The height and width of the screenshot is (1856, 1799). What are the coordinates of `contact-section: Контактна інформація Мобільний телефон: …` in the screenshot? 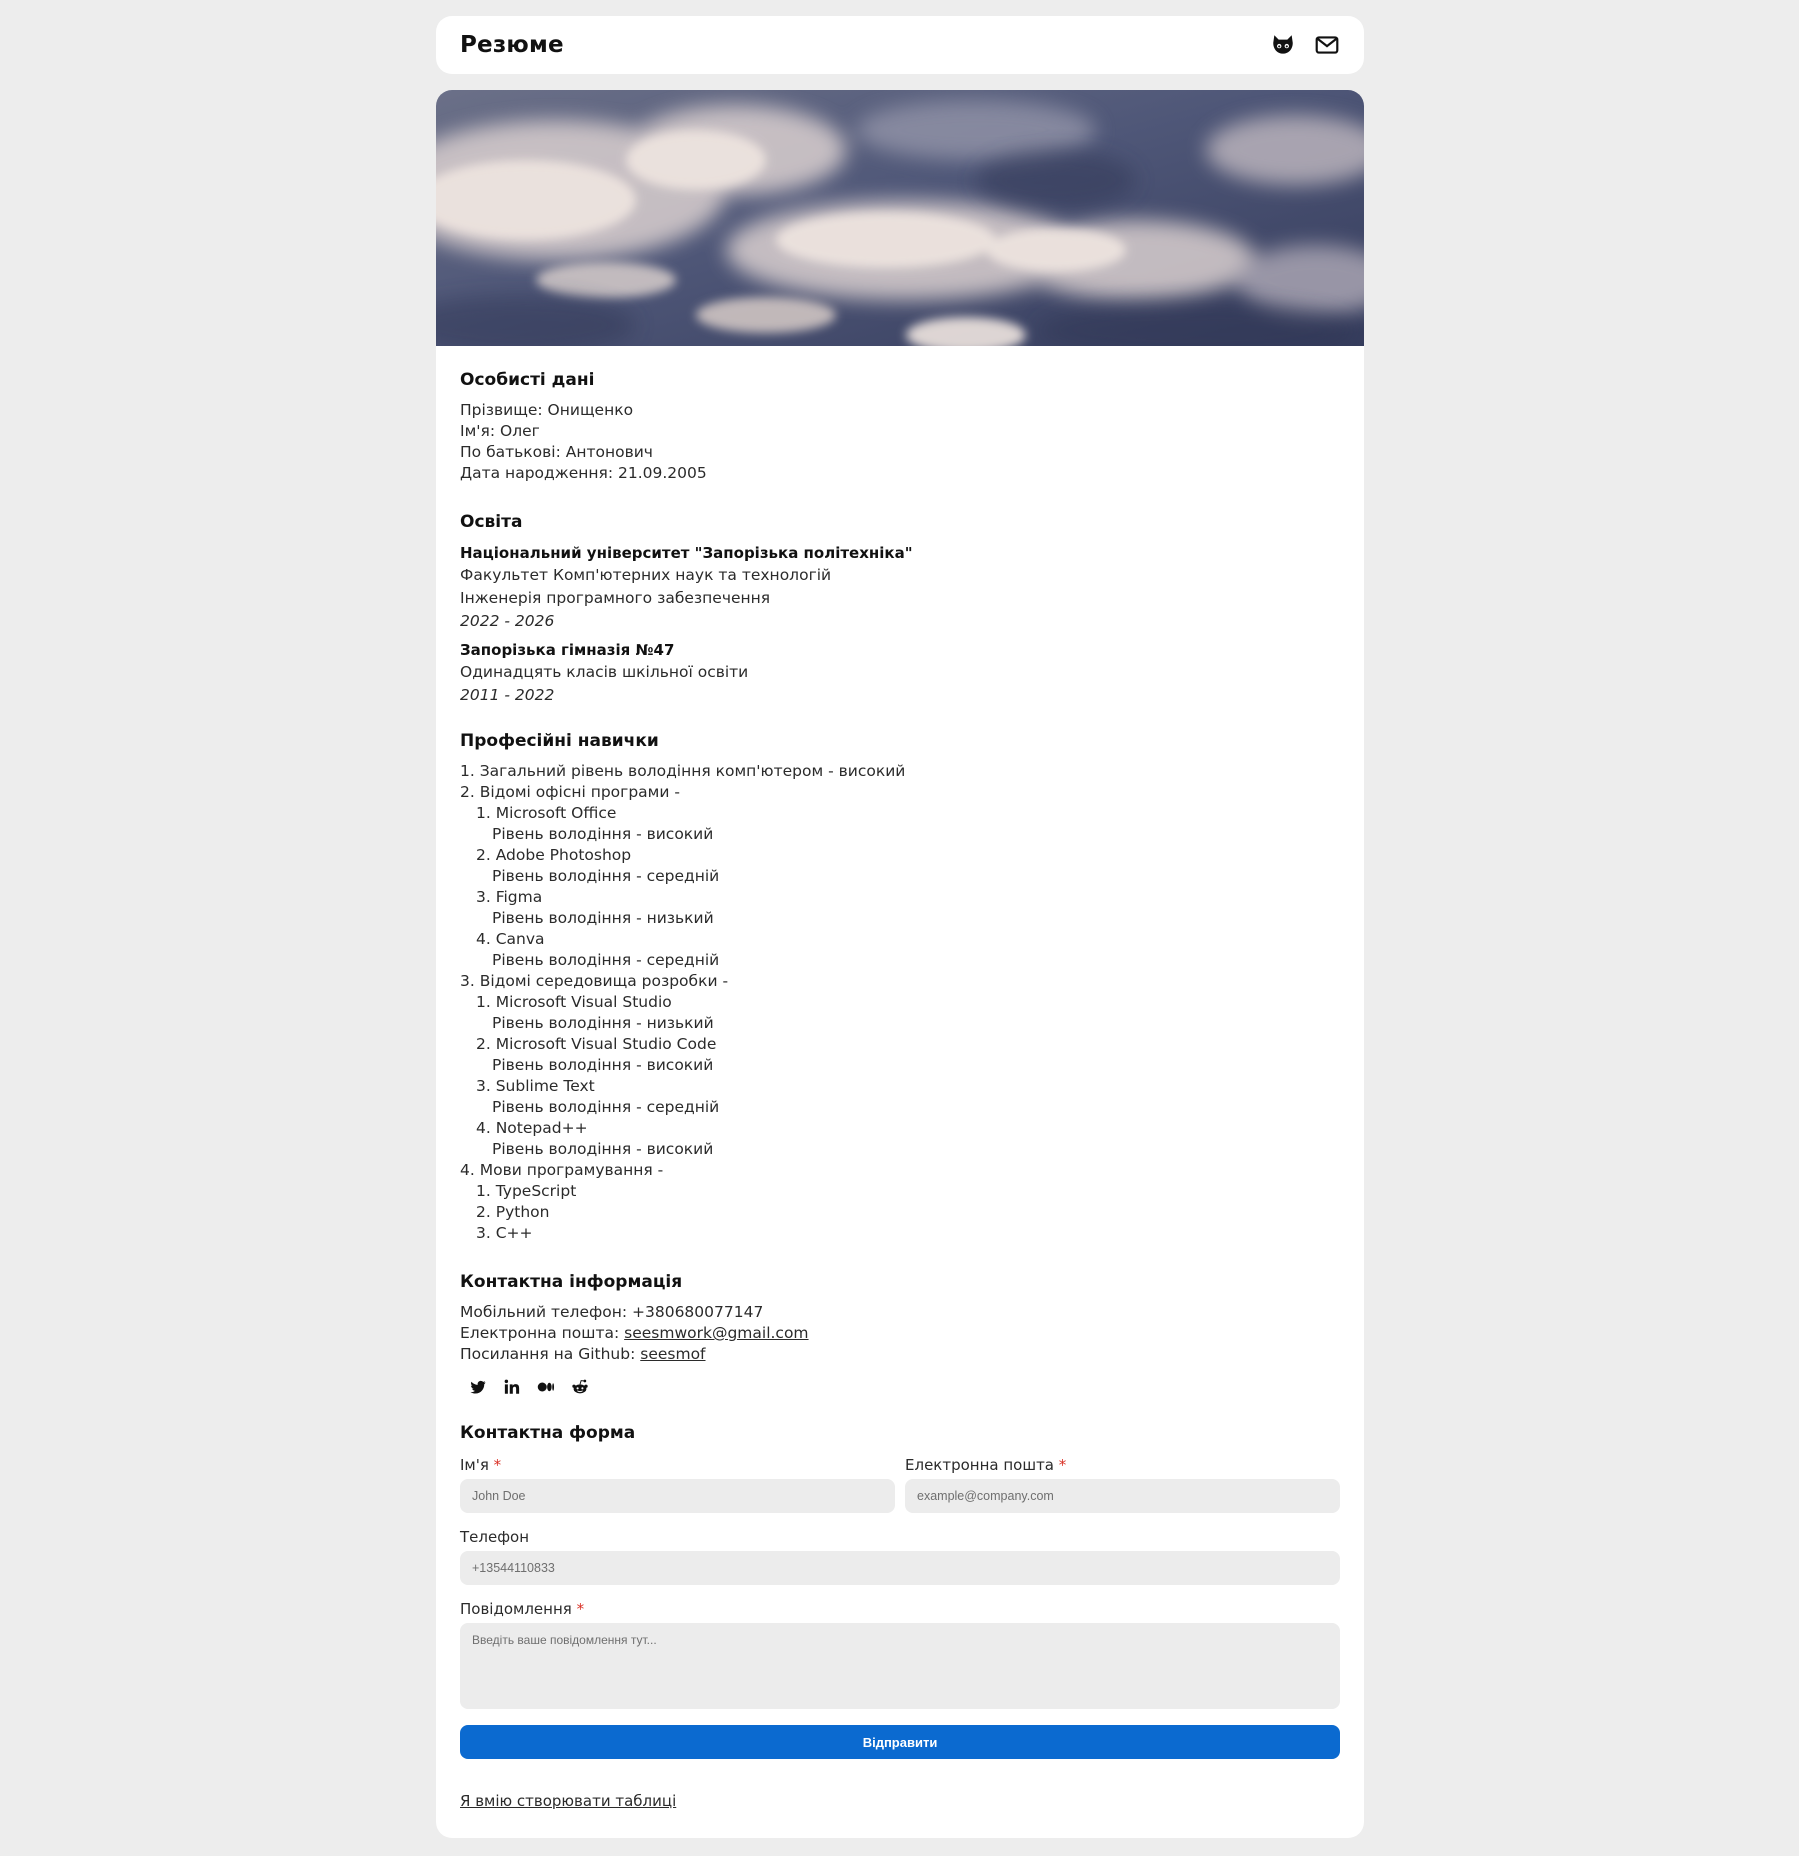 It's located at (900, 1333).